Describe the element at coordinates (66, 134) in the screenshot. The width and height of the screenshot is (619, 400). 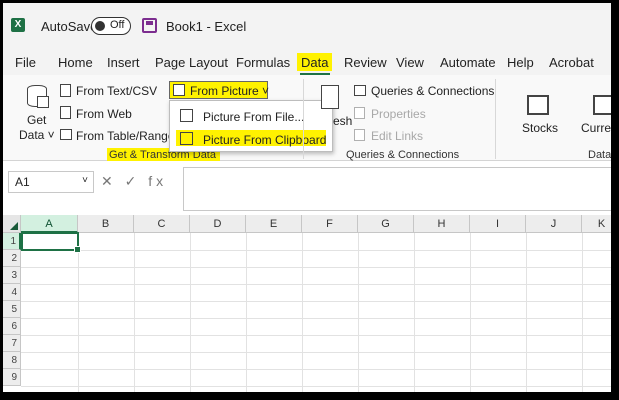
I see `table-icon` at that location.